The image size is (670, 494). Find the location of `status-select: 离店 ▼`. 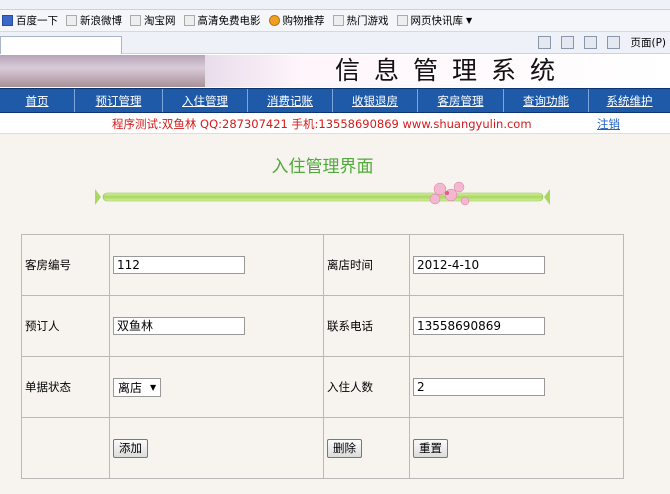

status-select: 离店 ▼ is located at coordinates (137, 387).